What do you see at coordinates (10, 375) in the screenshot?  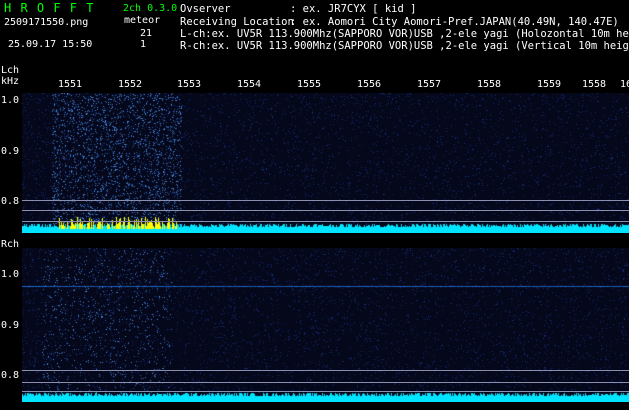 I see `rch-ytick: 0.8` at bounding box center [10, 375].